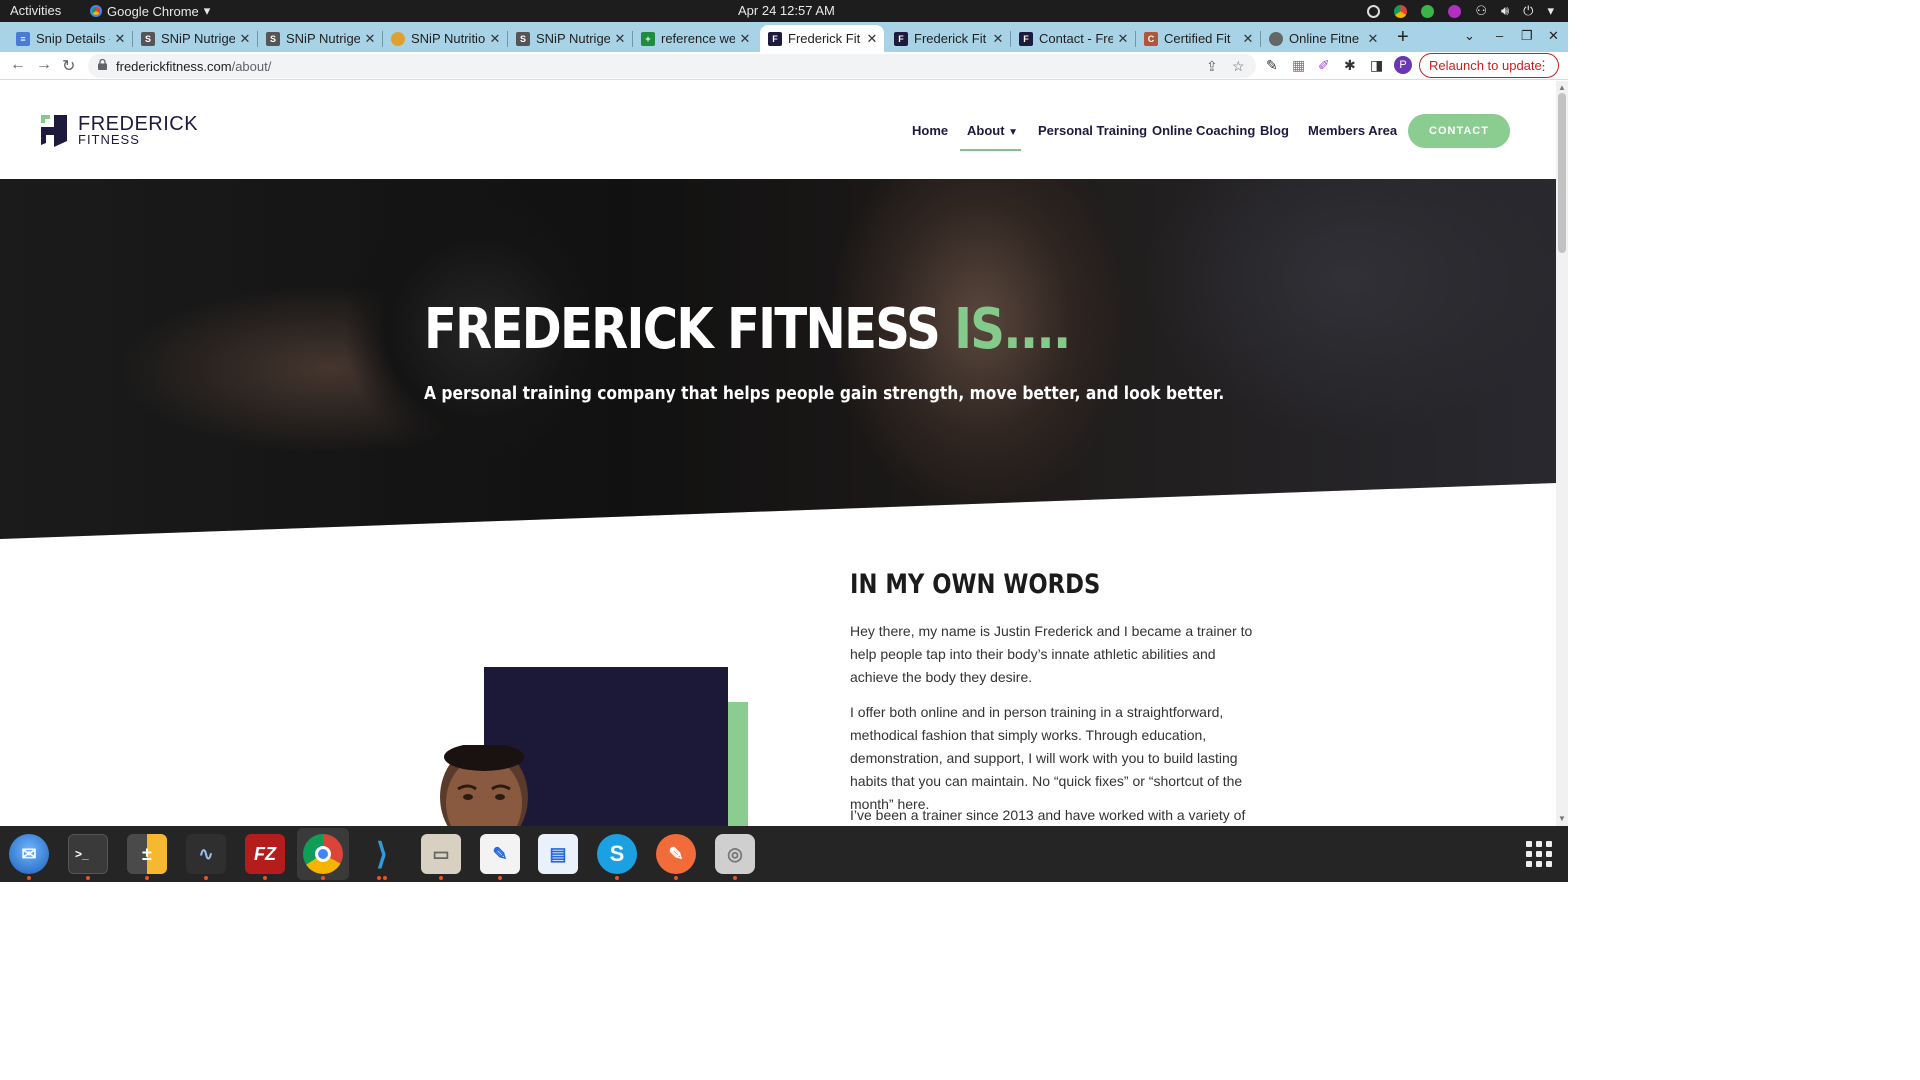  Describe the element at coordinates (1459, 131) in the screenshot. I see `contact-button: CONTACT` at that location.